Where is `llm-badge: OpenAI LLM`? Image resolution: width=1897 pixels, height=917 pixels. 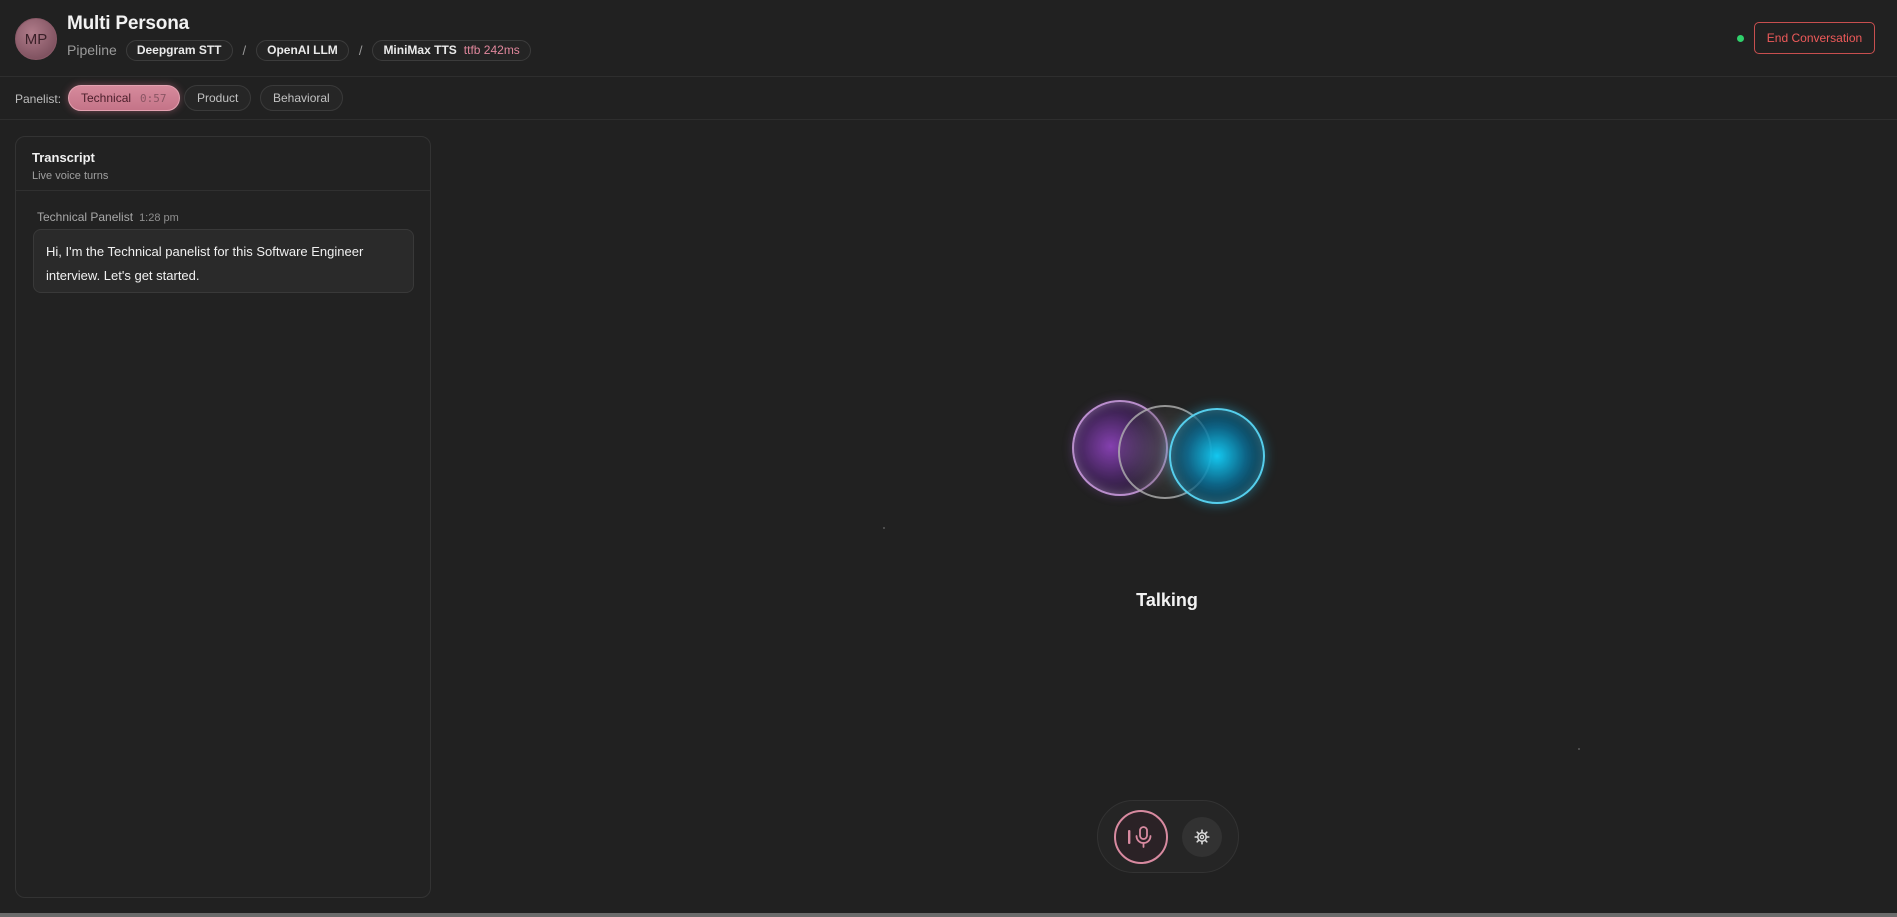
llm-badge: OpenAI LLM is located at coordinates (302, 50).